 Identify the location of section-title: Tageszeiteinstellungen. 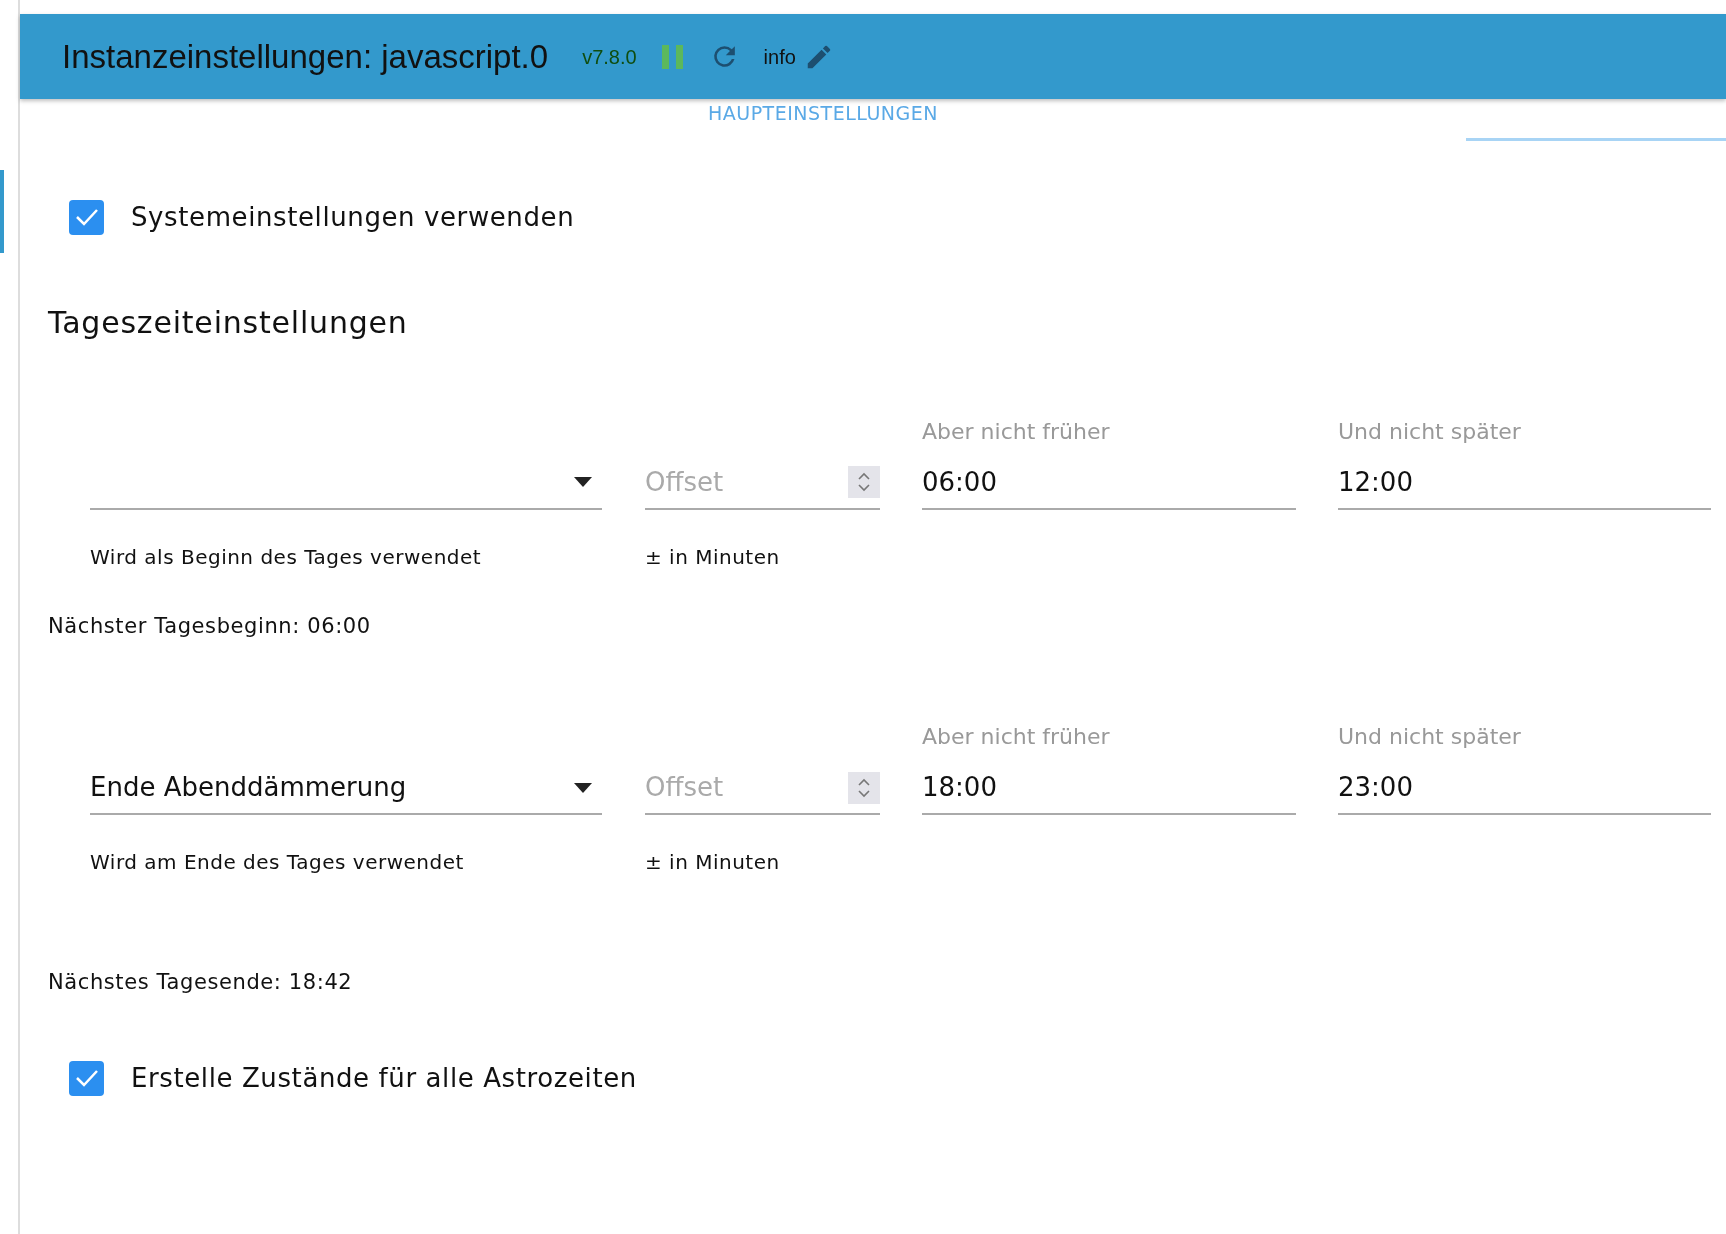
(228, 322).